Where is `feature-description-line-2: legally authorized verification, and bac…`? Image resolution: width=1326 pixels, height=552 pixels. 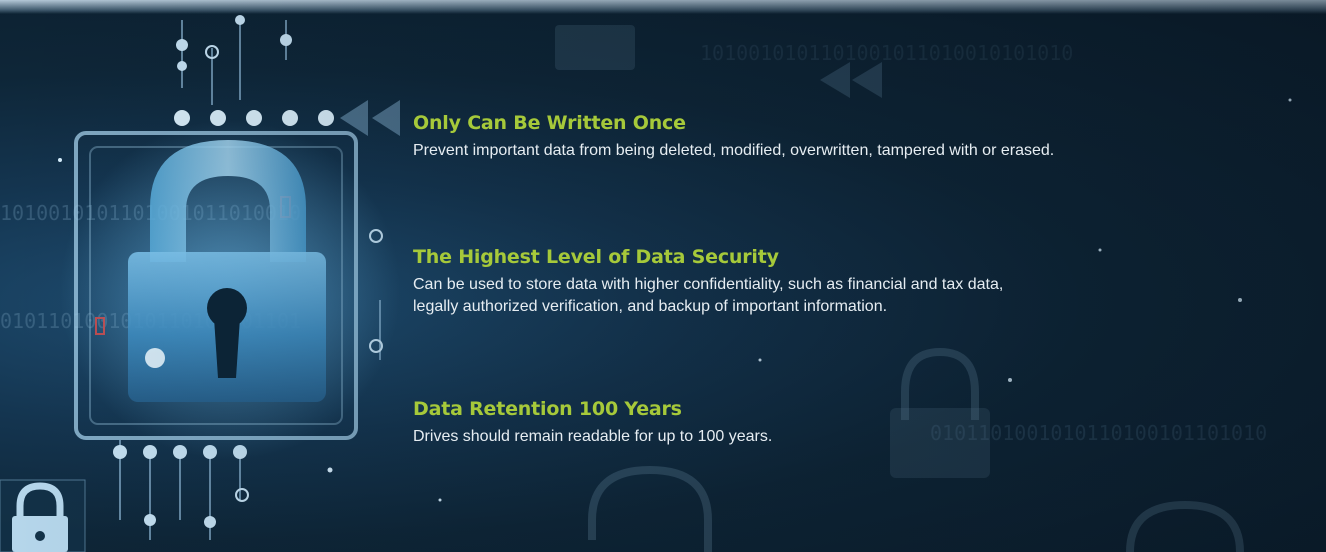
feature-description-line-2: legally authorized verification, and bac… is located at coordinates (650, 306).